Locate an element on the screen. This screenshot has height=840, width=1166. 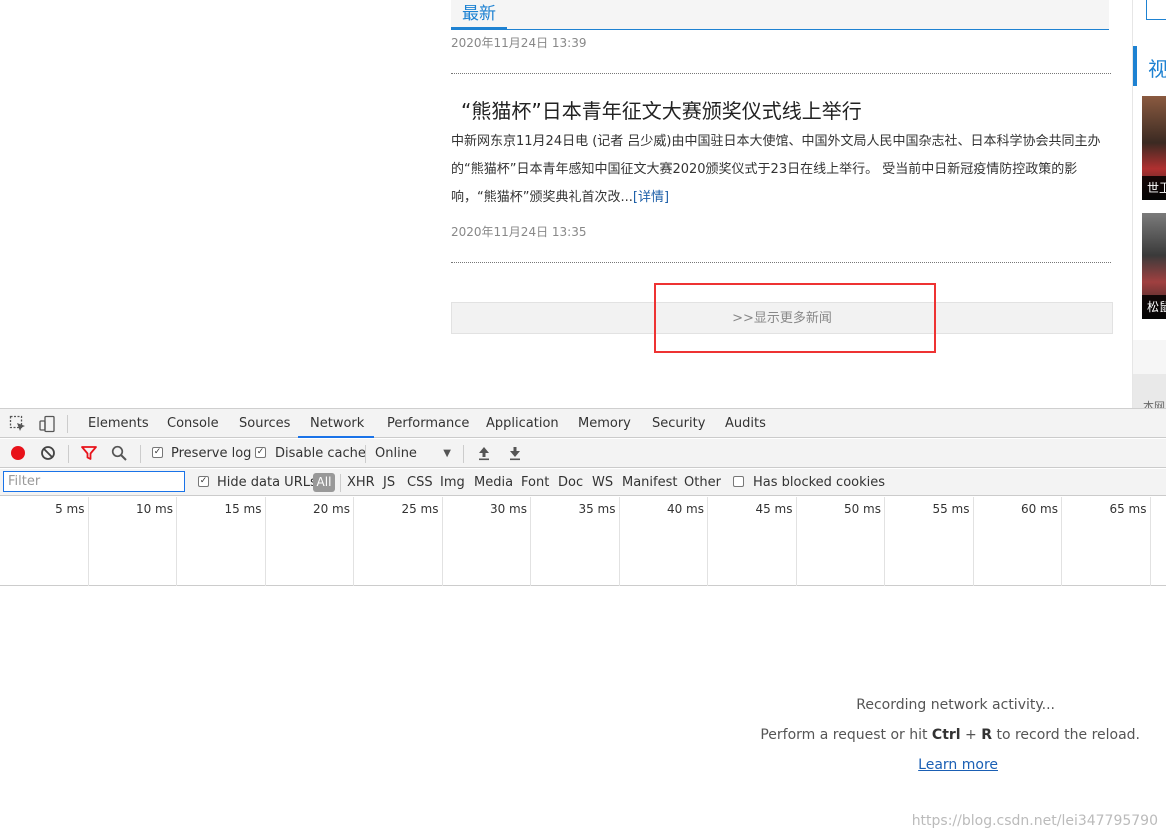
timeline-tick-label: 35 ms is located at coordinates (597, 509).